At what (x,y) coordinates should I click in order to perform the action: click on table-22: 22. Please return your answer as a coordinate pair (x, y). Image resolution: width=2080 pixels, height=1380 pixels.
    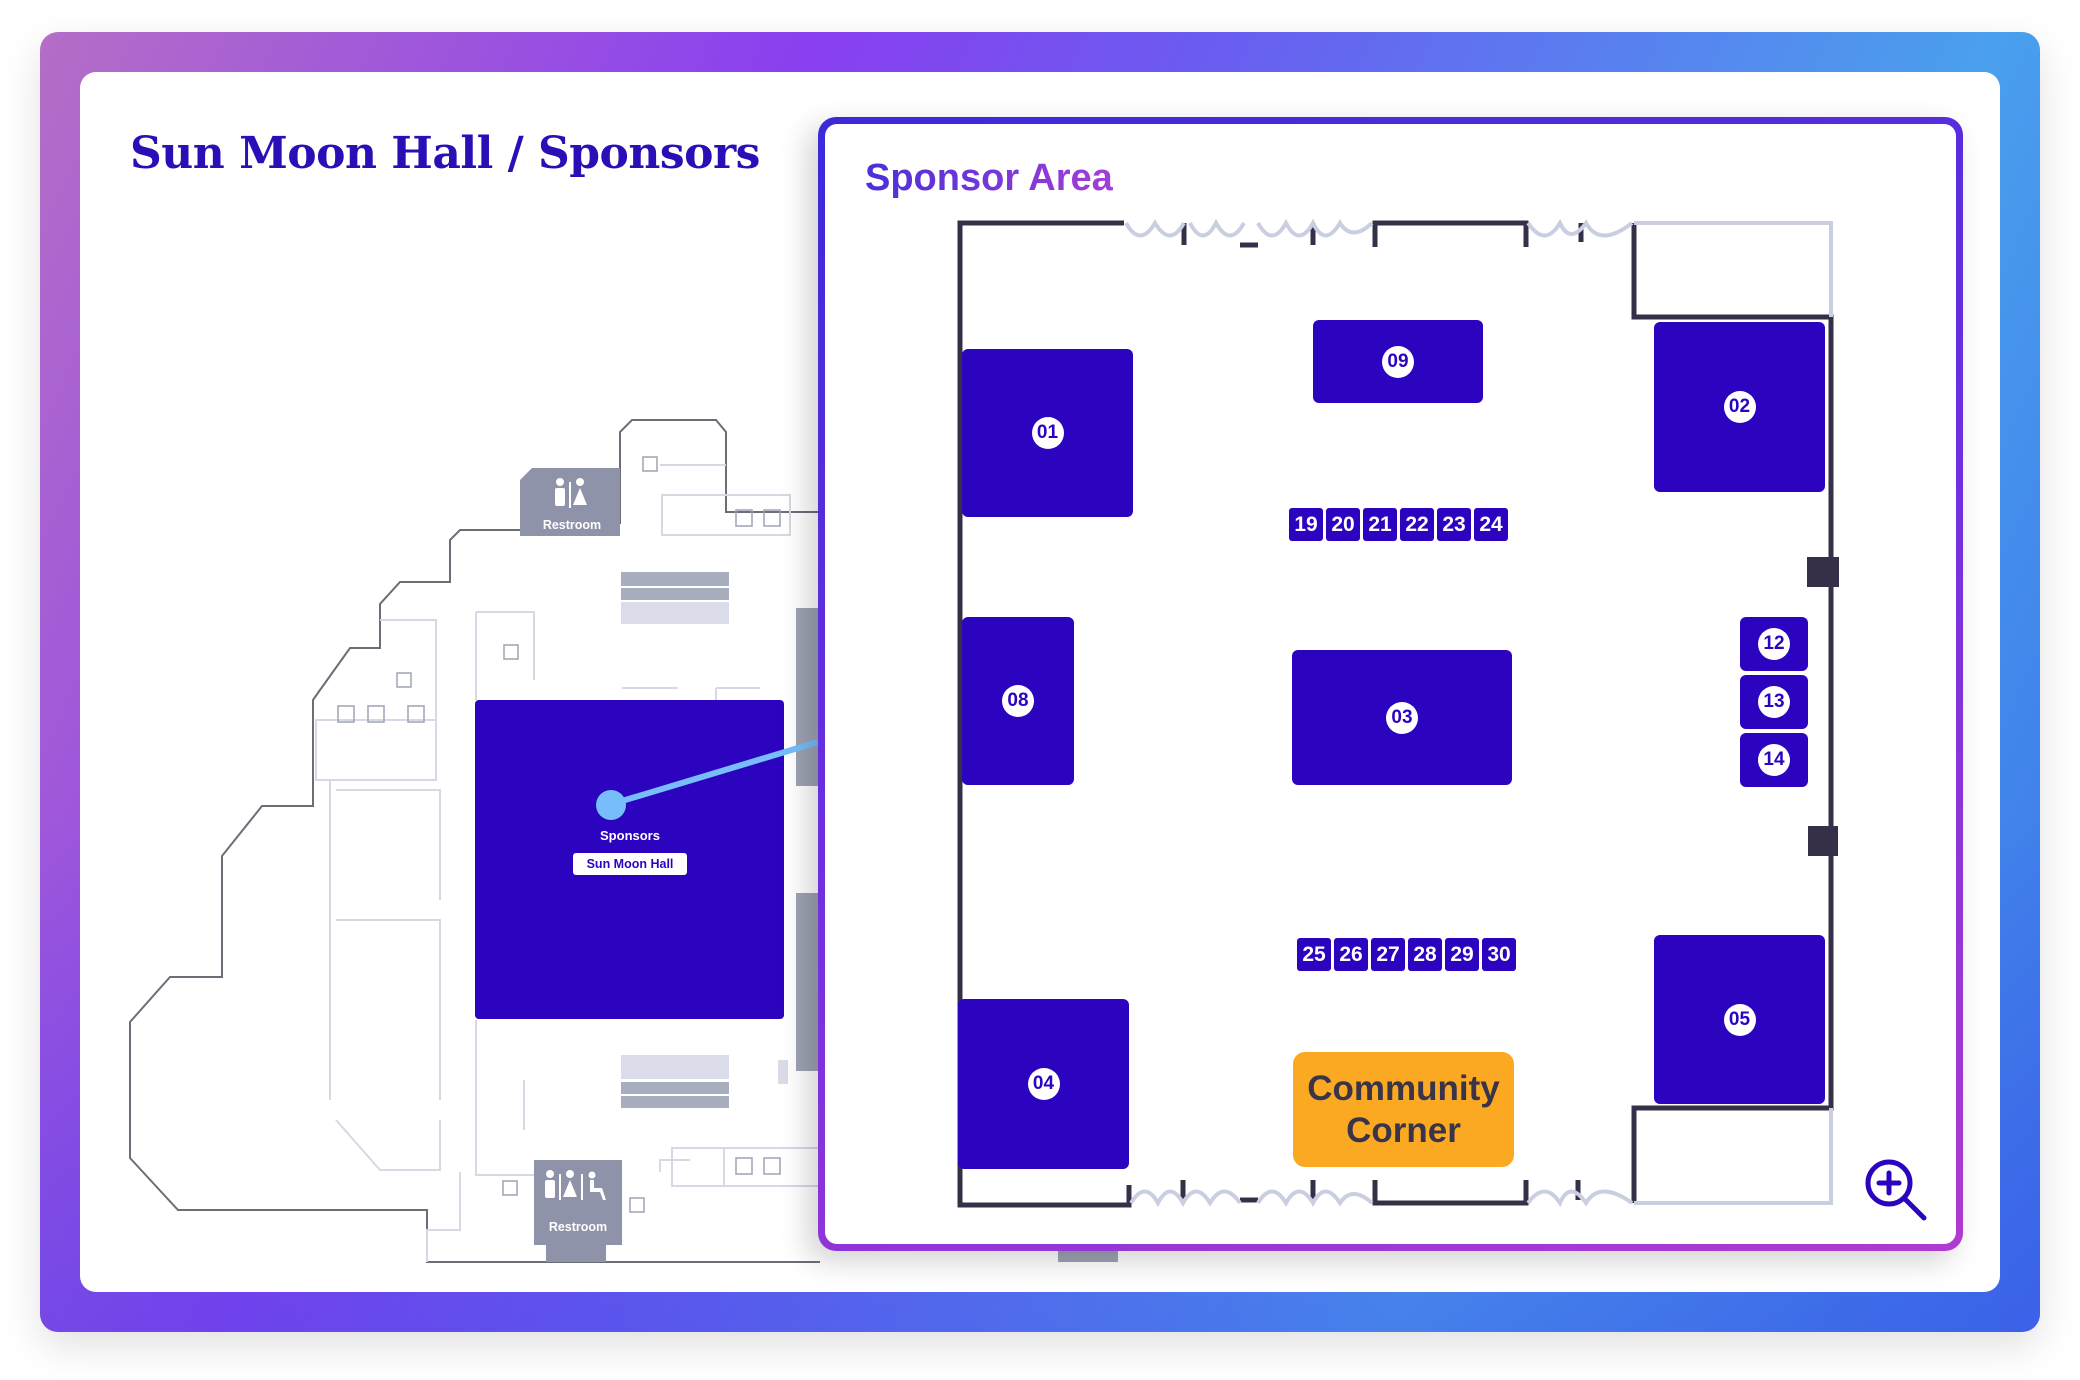
    Looking at the image, I should click on (1417, 524).